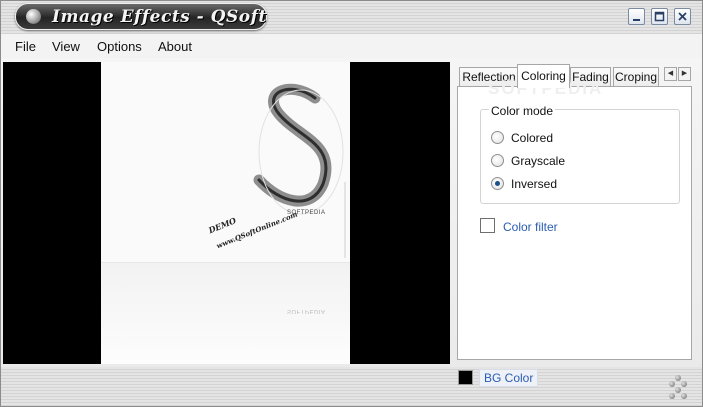  What do you see at coordinates (351, 386) in the screenshot?
I see `status-bar: BG Color` at bounding box center [351, 386].